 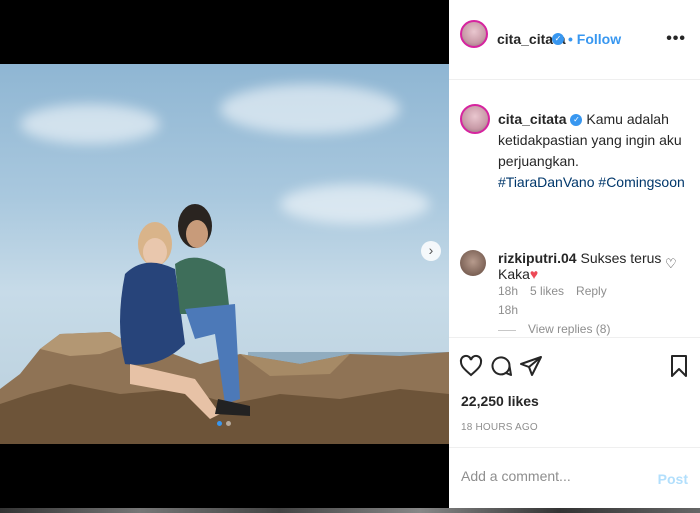 I want to click on verified-badge-icon: ✓, so click(x=558, y=39).